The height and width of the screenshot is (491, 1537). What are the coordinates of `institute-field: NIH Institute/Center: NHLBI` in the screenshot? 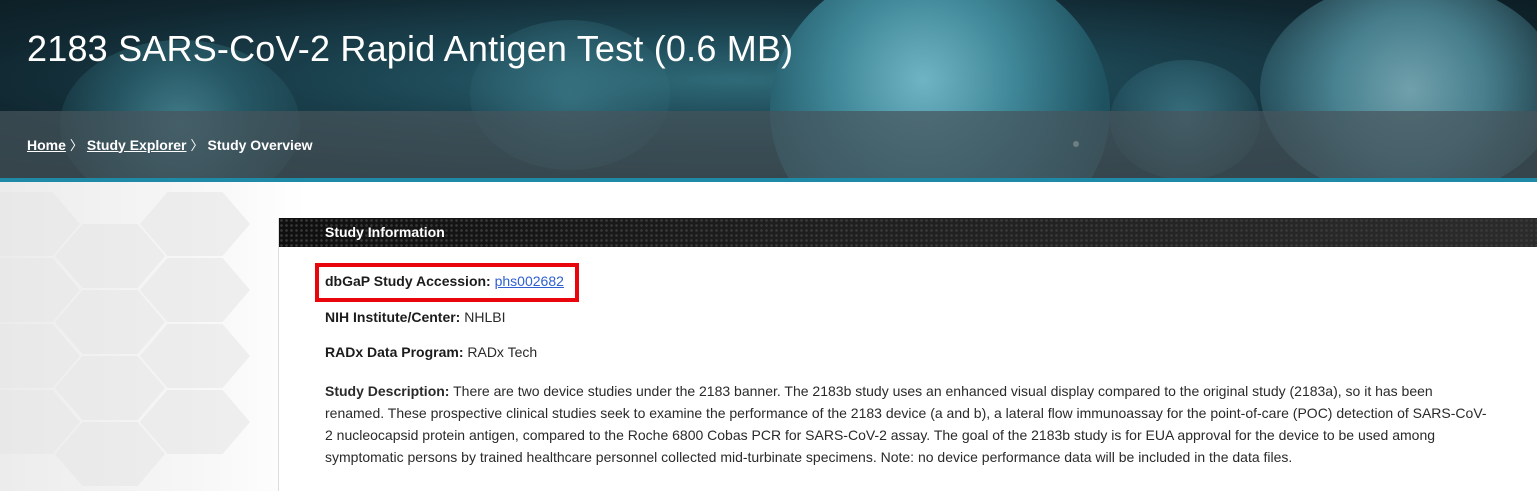 It's located at (415, 317).